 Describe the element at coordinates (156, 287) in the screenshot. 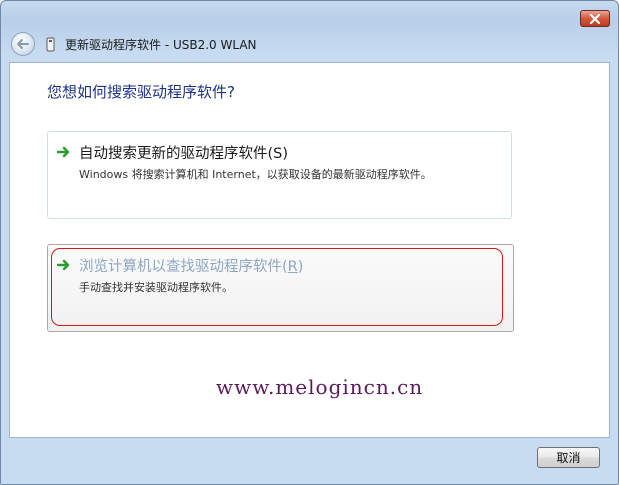

I see `option-description: 手动查找并安装驱动程序软件。` at that location.